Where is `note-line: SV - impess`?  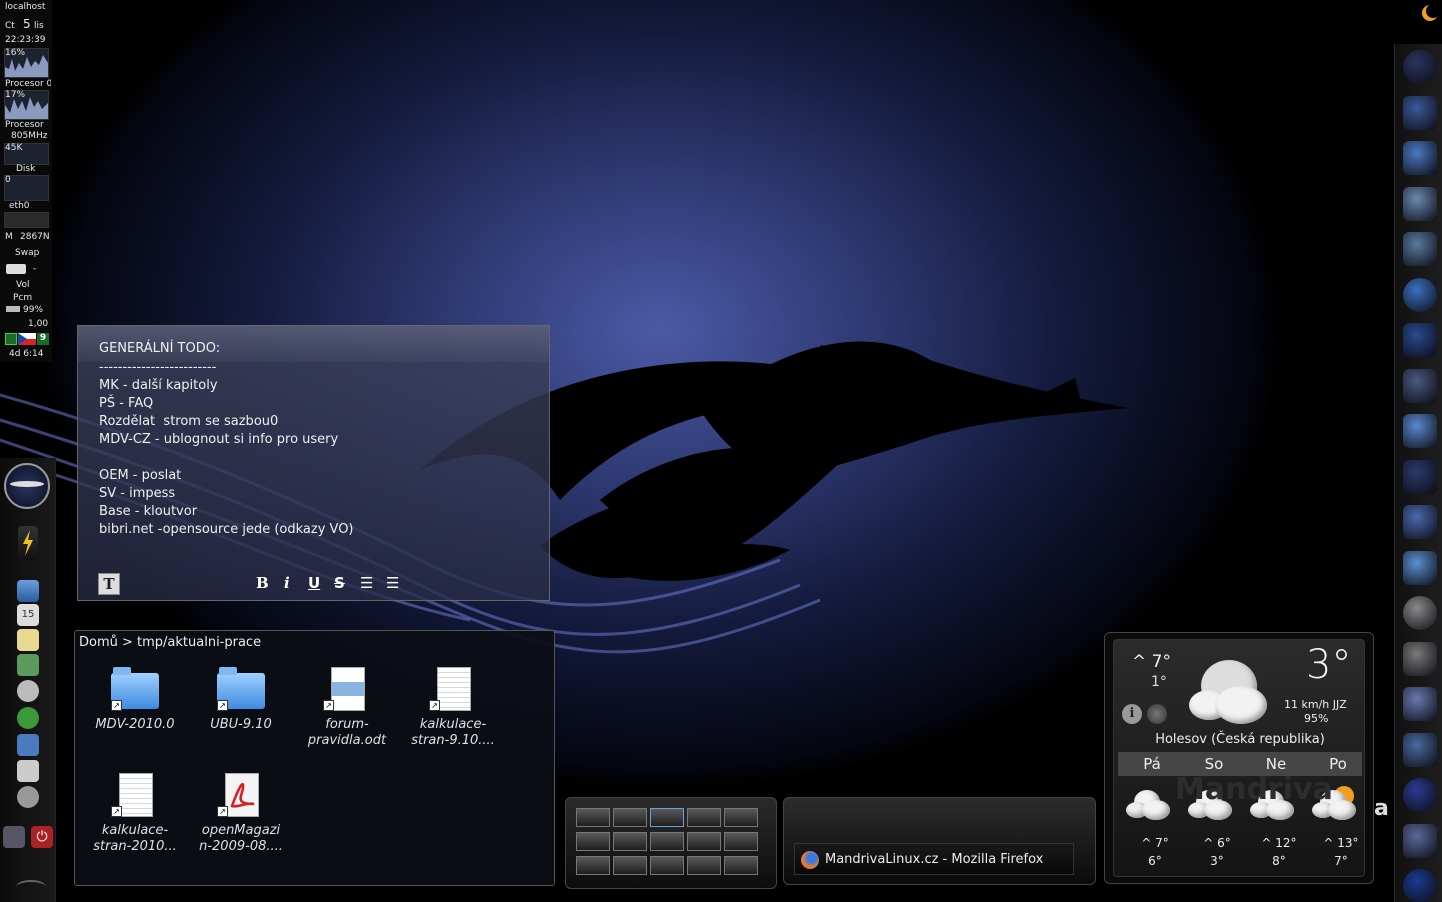
note-line: SV - impess is located at coordinates (137, 493).